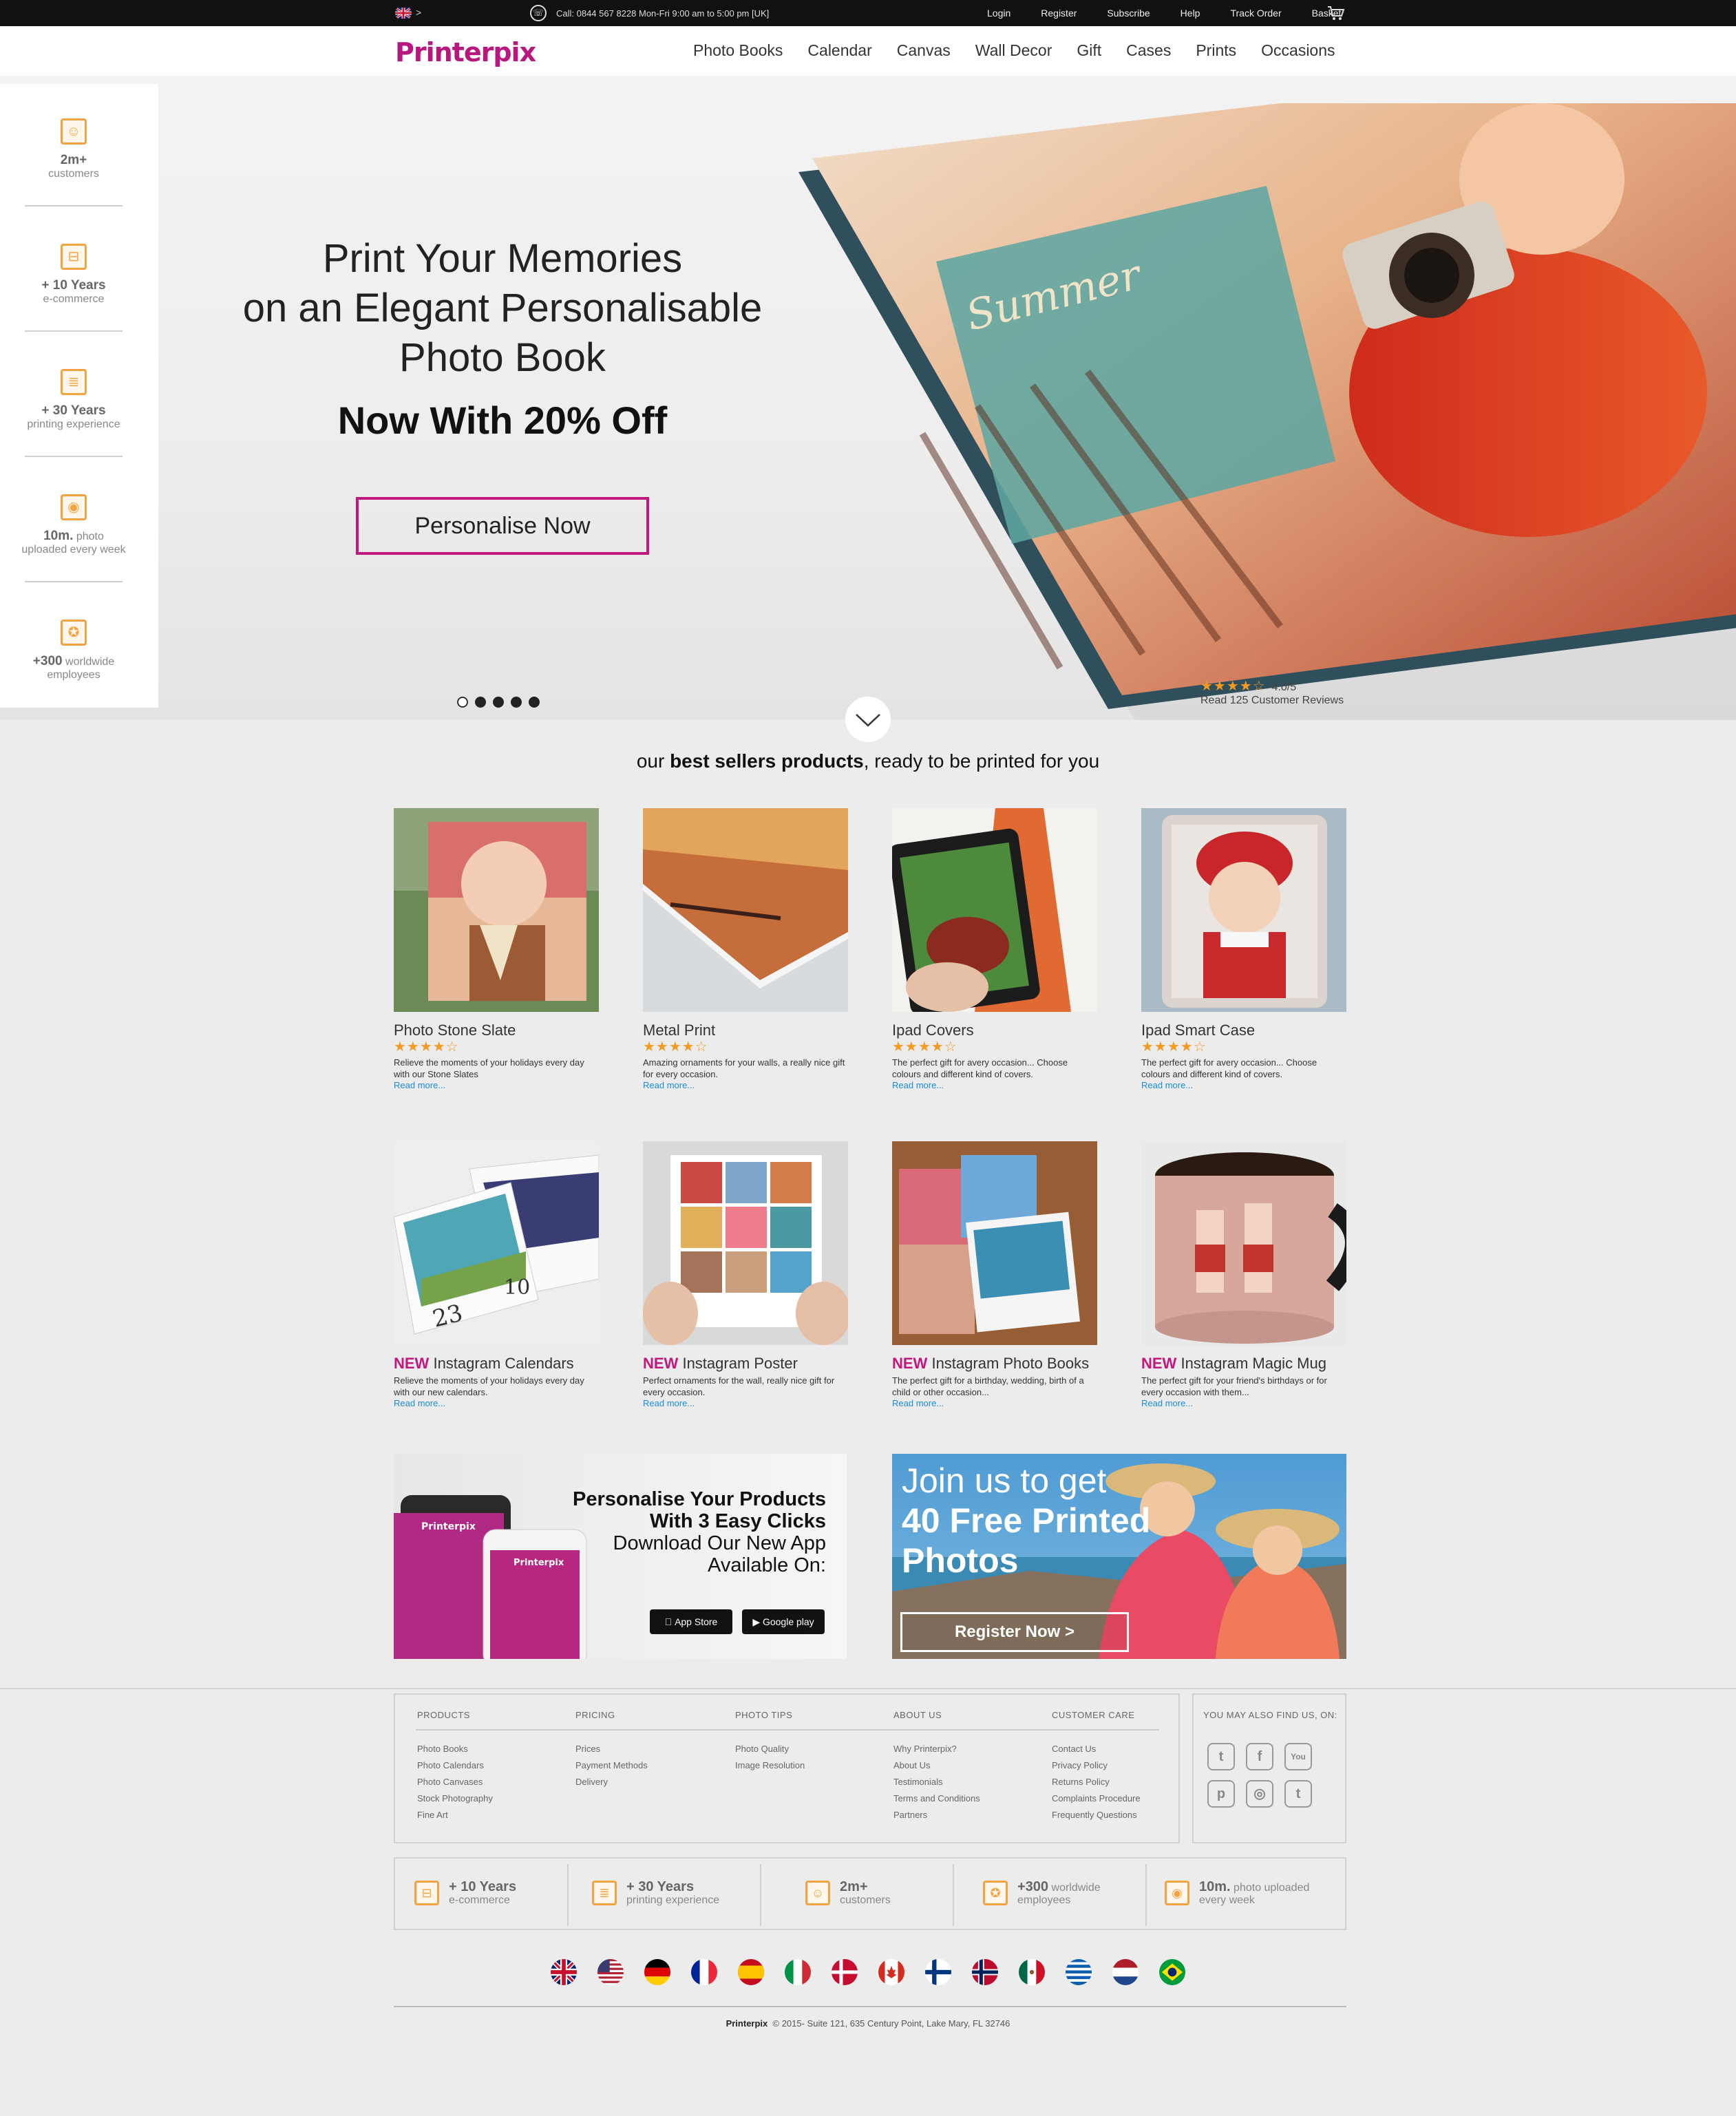 Image resolution: width=1736 pixels, height=2116 pixels. What do you see at coordinates (751, 1972) in the screenshot?
I see `spain-flag-icon` at bounding box center [751, 1972].